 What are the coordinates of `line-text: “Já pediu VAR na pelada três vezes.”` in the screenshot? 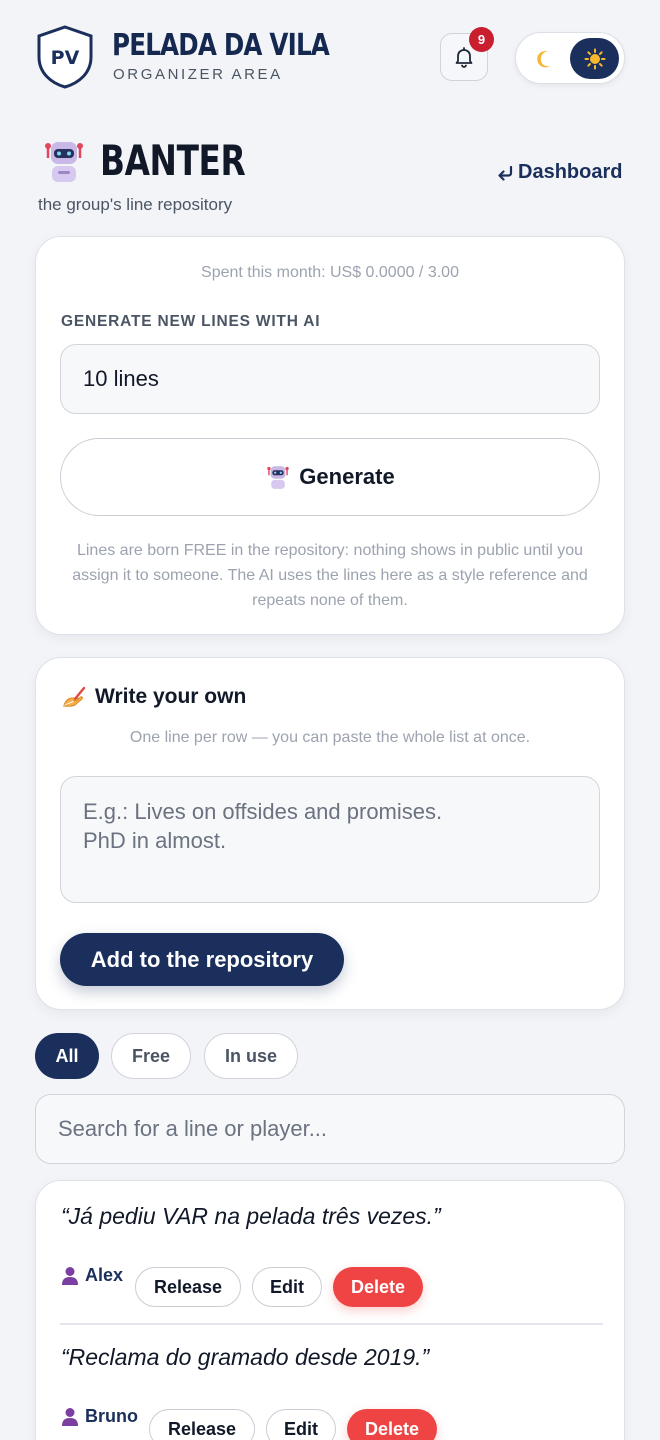 It's located at (251, 1216).